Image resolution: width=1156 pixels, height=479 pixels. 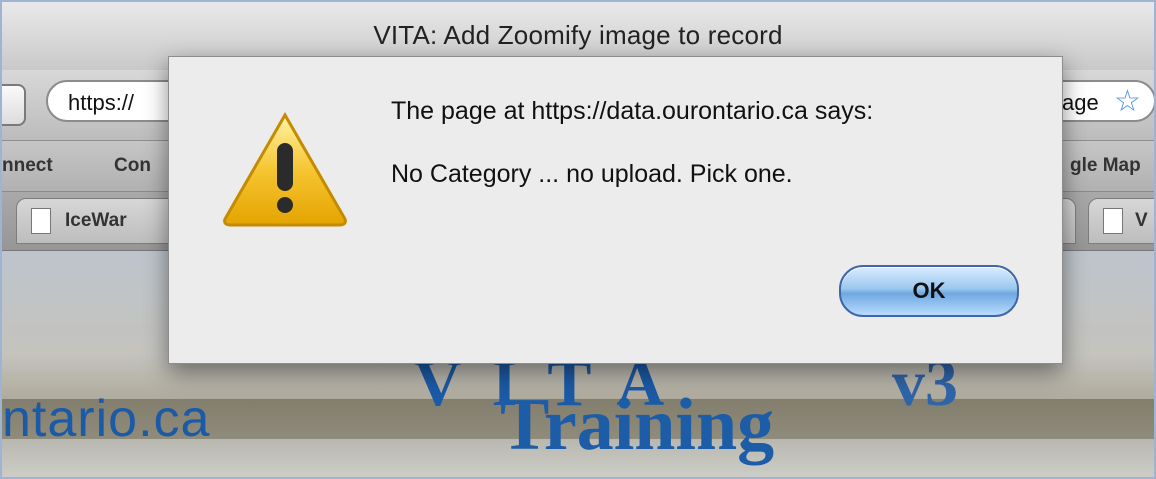 What do you see at coordinates (1105, 166) in the screenshot?
I see `bookmark-item: gle Map` at bounding box center [1105, 166].